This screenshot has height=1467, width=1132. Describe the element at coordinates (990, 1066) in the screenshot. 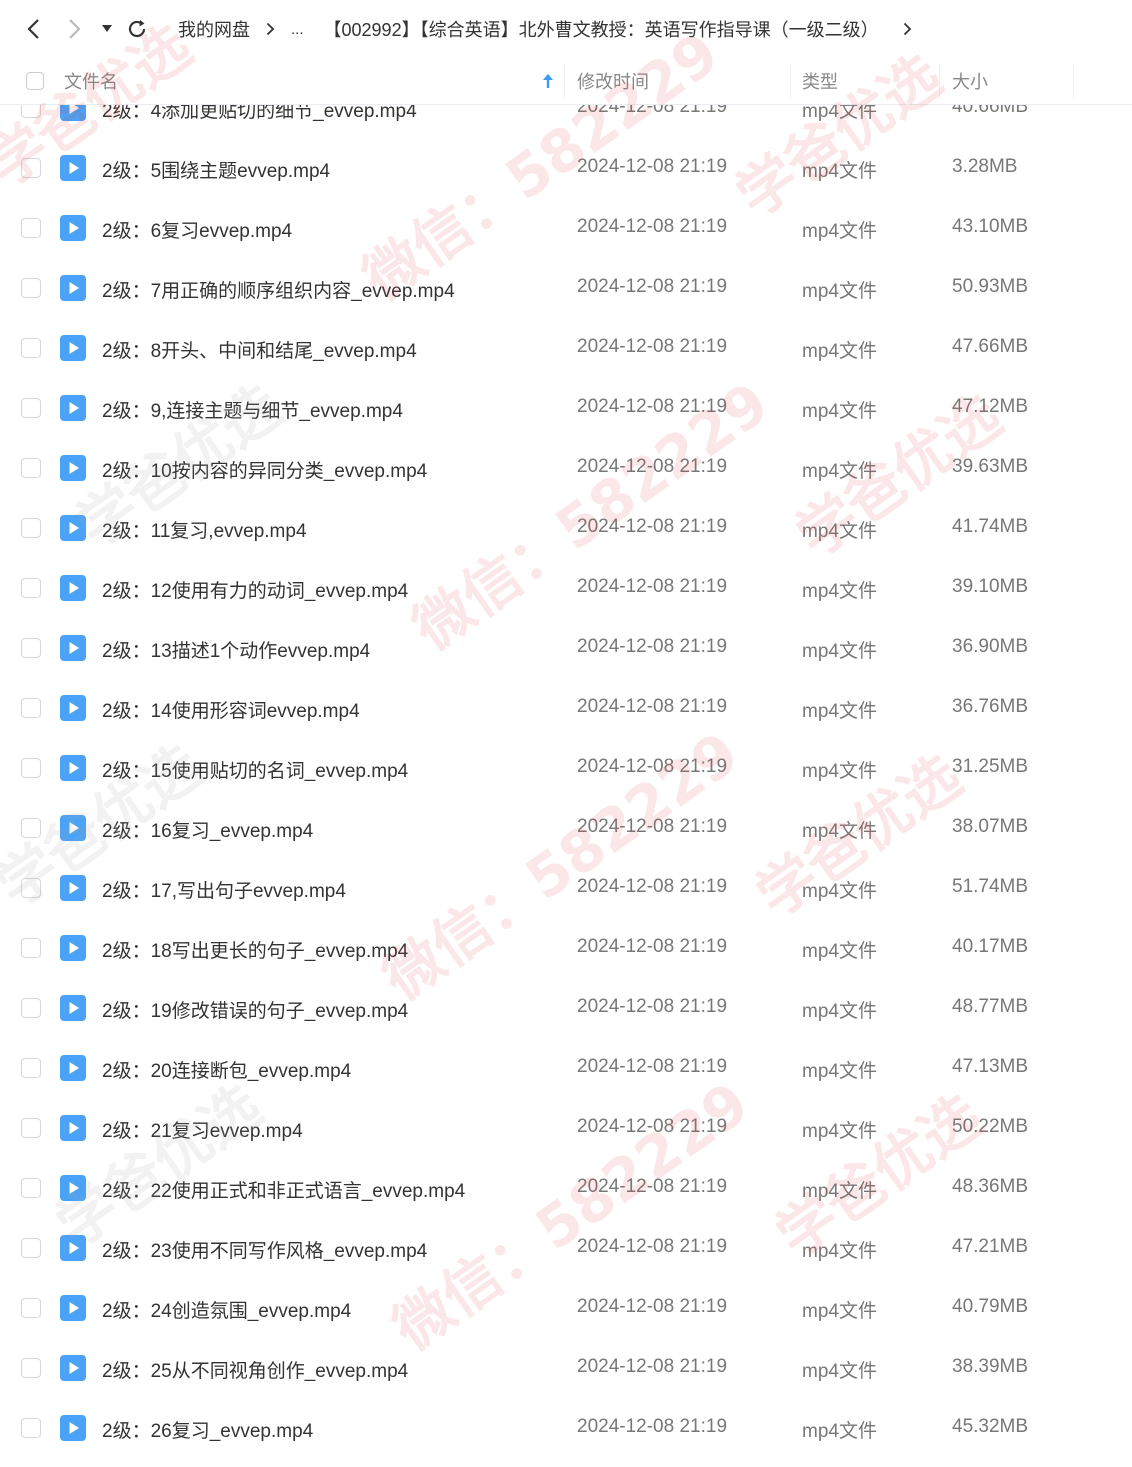

I see `file-size: 47.13MB` at that location.